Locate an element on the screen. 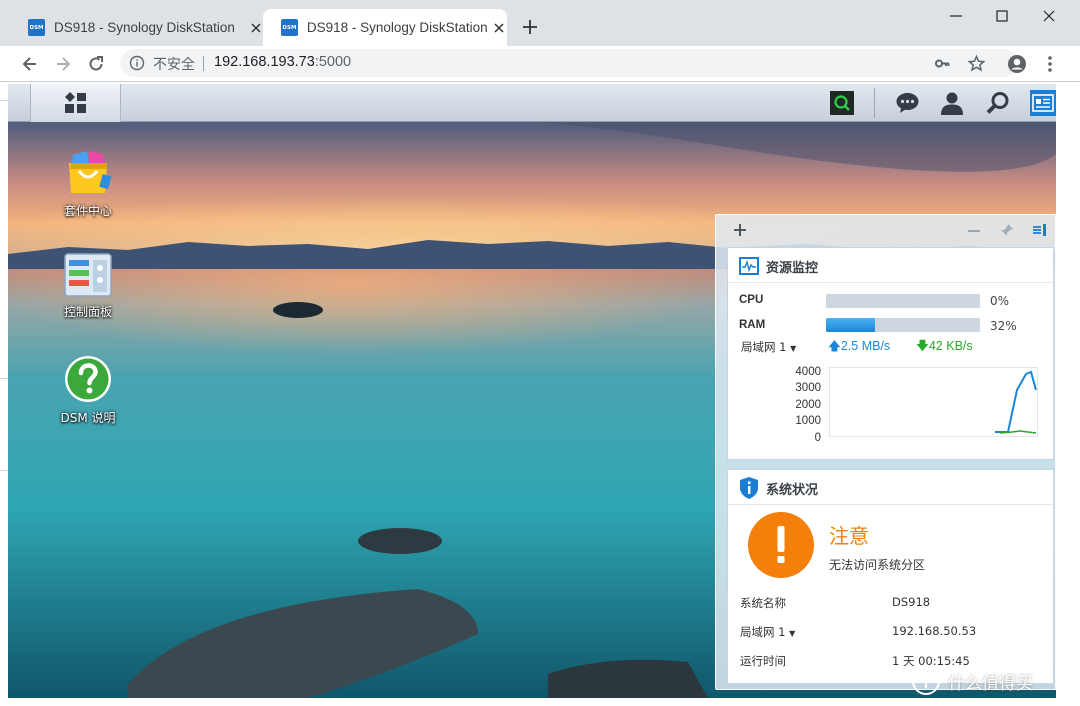 The height and width of the screenshot is (706, 1080). warning-icon is located at coordinates (781, 545).